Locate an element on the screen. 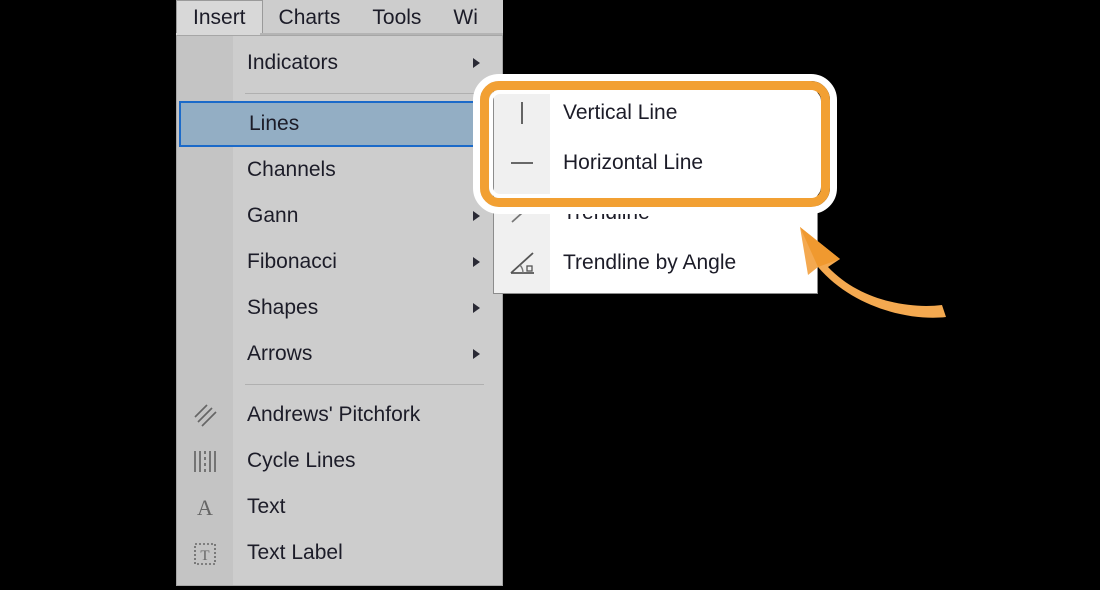 The image size is (1100, 590). menu-item-cycle-lines: Cycle Lines is located at coordinates (339, 461).